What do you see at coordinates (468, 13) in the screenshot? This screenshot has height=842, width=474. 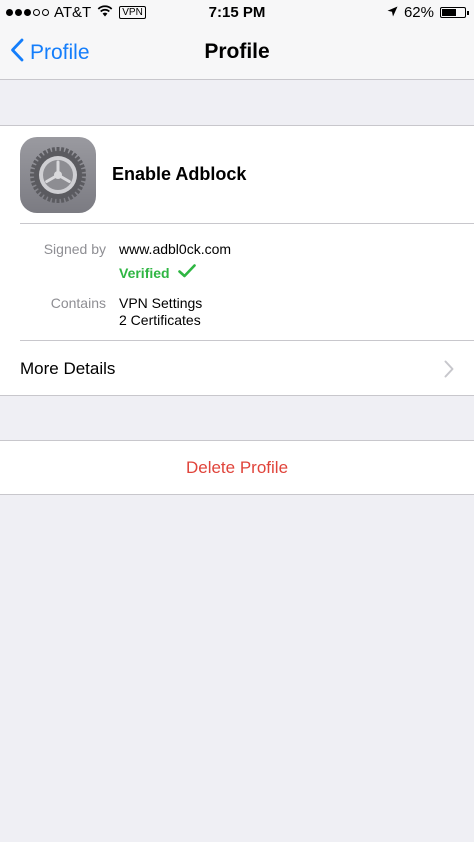 I see `battery-cap` at bounding box center [468, 13].